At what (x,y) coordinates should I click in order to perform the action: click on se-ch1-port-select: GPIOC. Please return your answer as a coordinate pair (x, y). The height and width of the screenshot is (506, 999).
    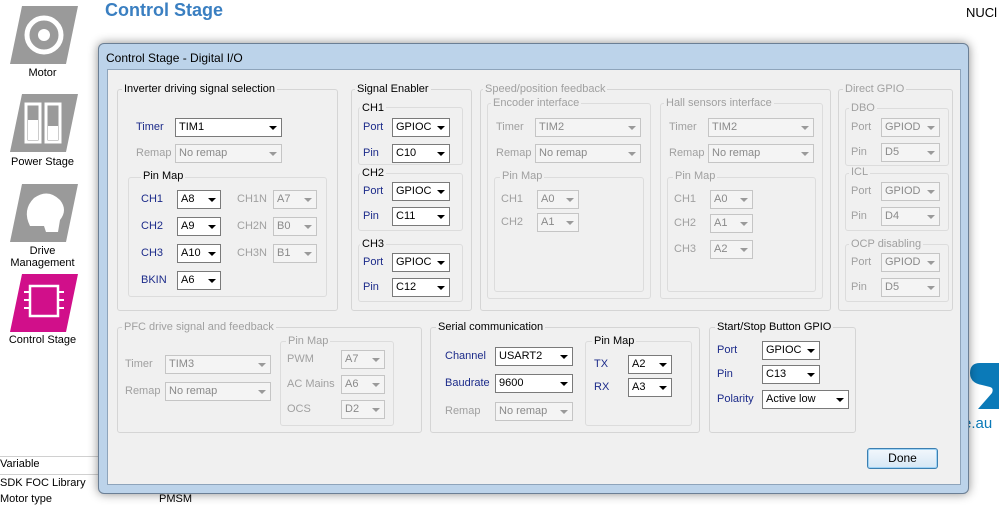
    Looking at the image, I should click on (421, 127).